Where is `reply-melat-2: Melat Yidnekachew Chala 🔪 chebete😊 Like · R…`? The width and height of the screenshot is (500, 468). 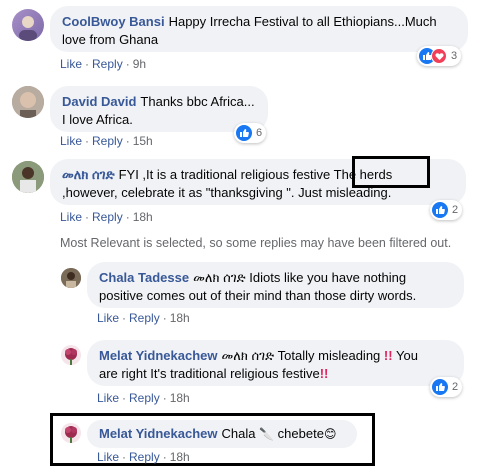
reply-melat-2: Melat Yidnekachew Chala 🔪 chebete😊 Like · R… is located at coordinates (250, 443).